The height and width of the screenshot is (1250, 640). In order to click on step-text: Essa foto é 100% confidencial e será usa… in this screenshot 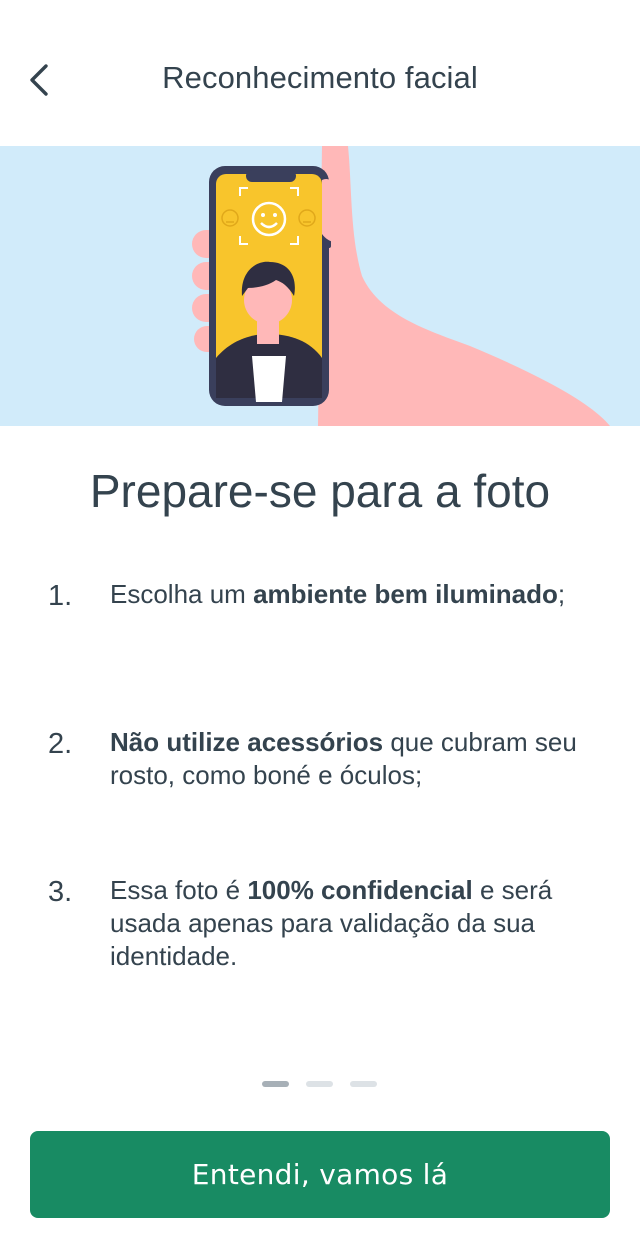, I will do `click(350, 923)`.